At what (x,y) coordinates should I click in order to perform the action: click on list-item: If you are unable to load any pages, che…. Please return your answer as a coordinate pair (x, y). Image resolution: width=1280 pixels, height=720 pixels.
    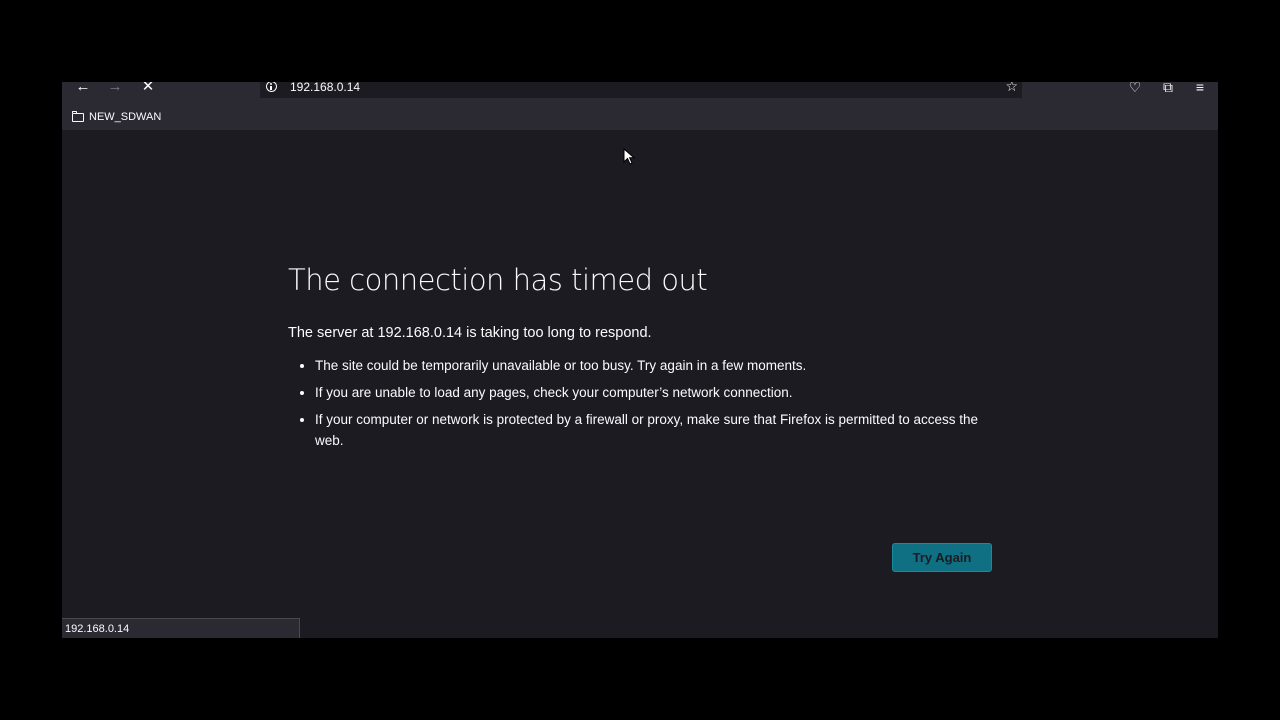
    Looking at the image, I should click on (654, 392).